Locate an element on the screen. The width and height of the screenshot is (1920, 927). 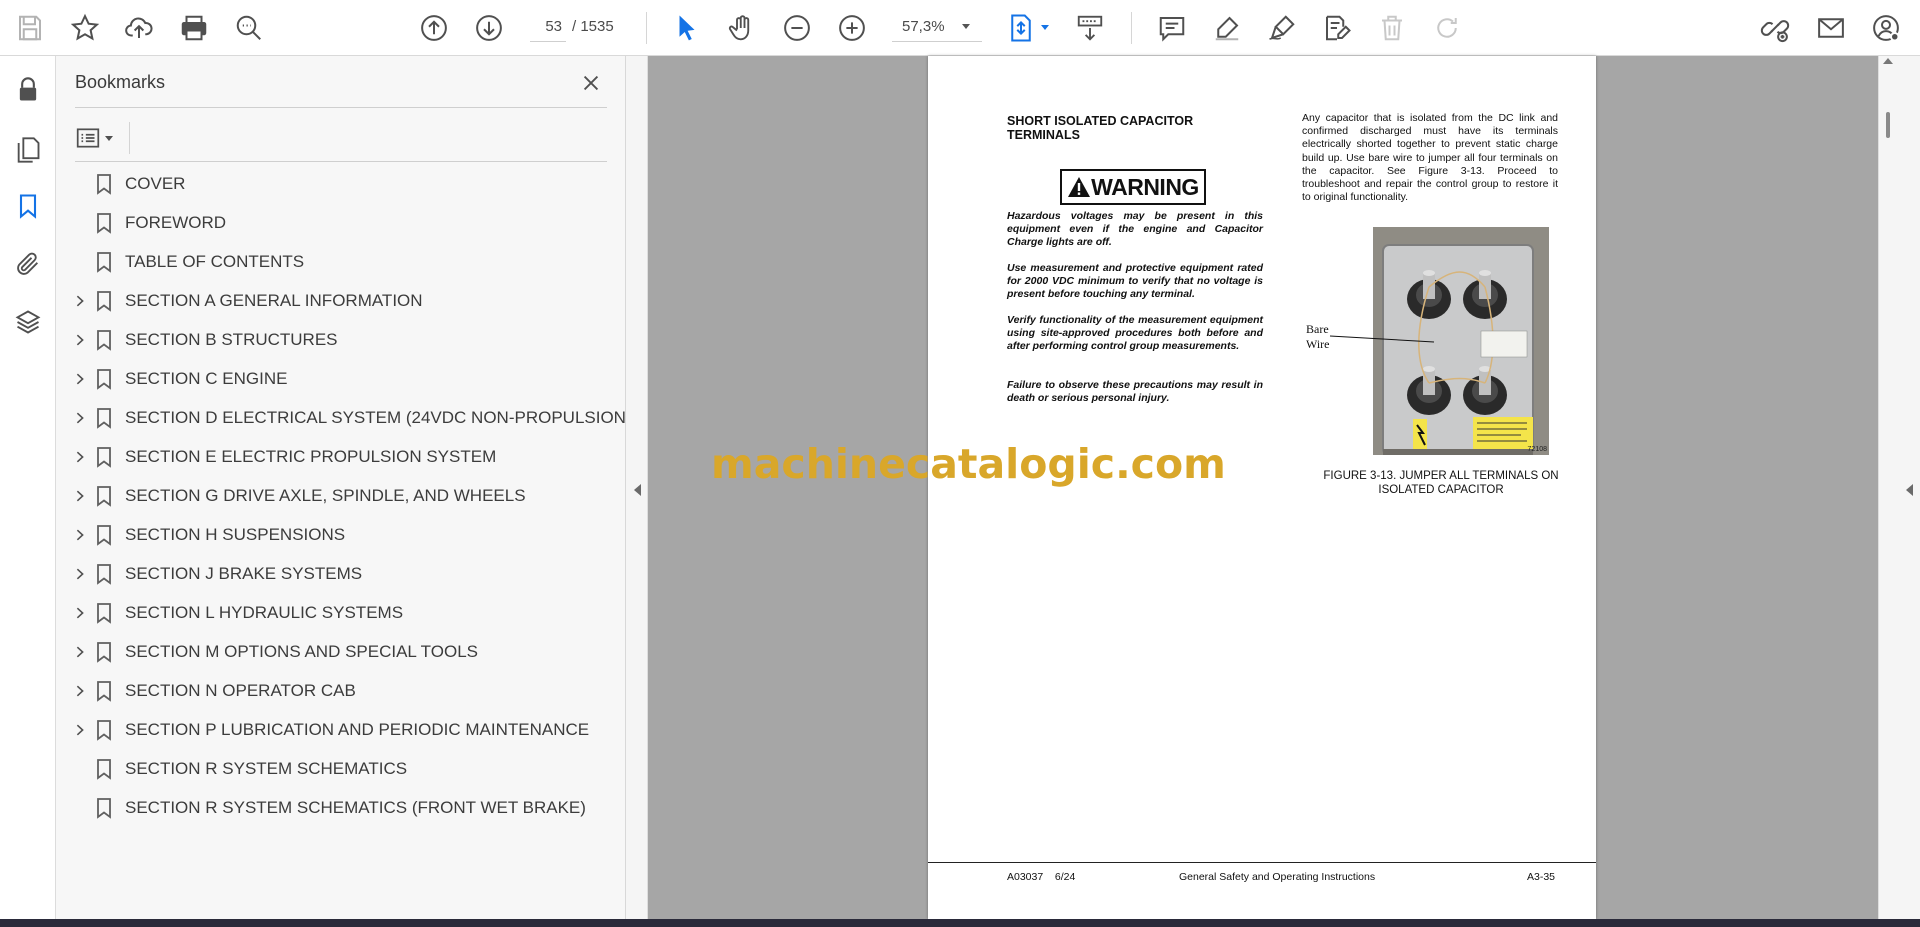
highlighter-icon is located at coordinates (1227, 28).